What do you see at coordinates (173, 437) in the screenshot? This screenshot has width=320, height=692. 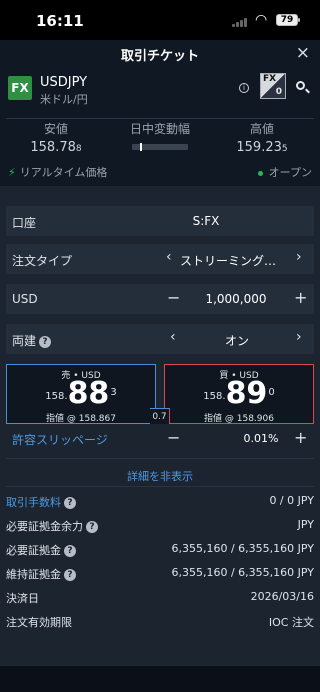 I see `decrease-slippage-button: −` at bounding box center [173, 437].